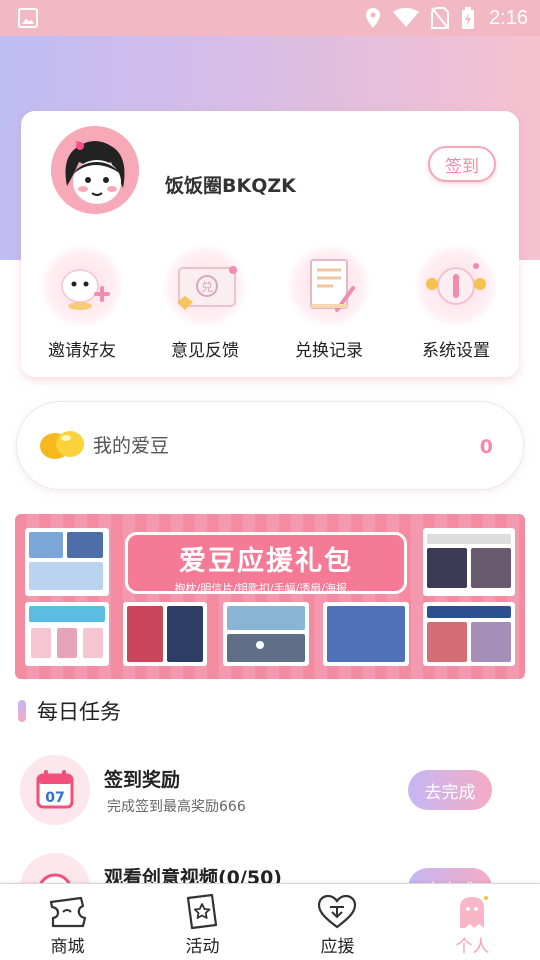 This screenshot has height=960, width=540. Describe the element at coordinates (373, 18) in the screenshot. I see `location-icon` at that location.